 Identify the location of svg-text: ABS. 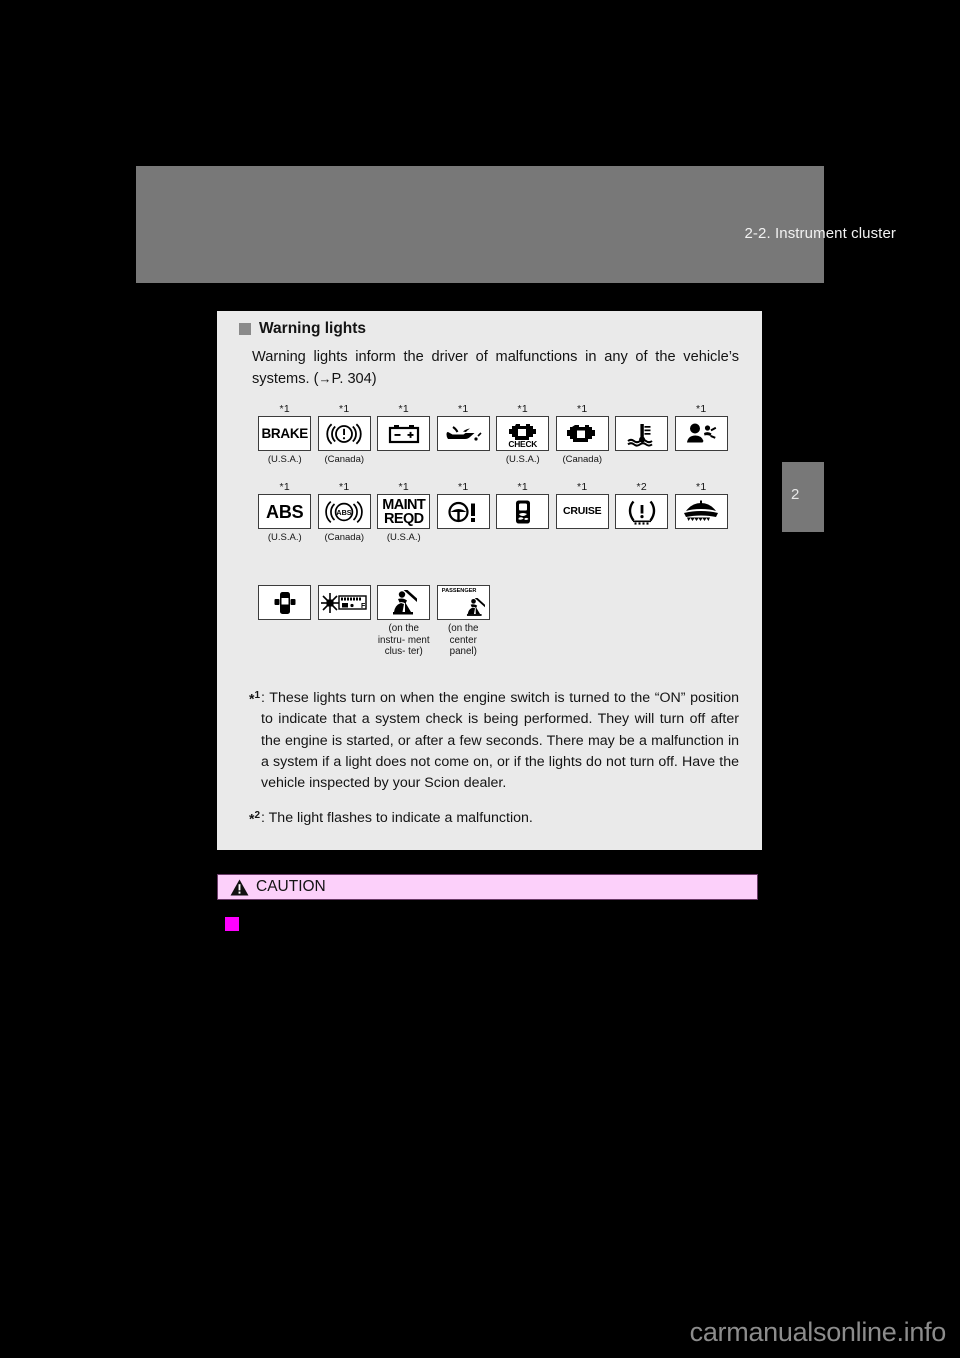
(344, 512).